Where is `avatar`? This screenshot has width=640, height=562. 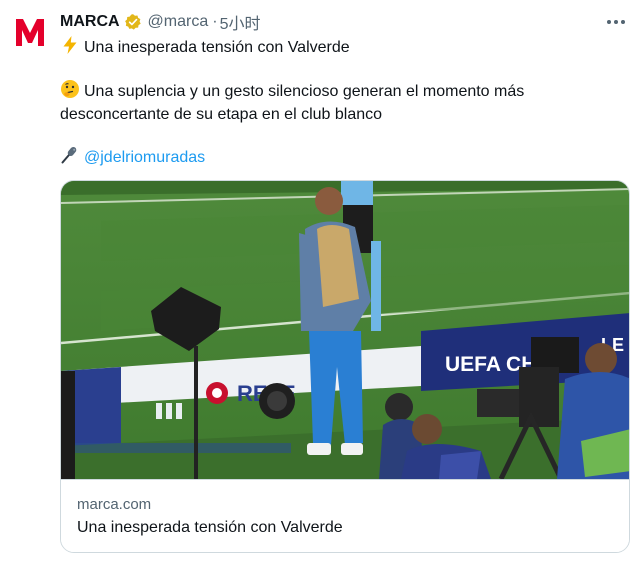 avatar is located at coordinates (30, 32).